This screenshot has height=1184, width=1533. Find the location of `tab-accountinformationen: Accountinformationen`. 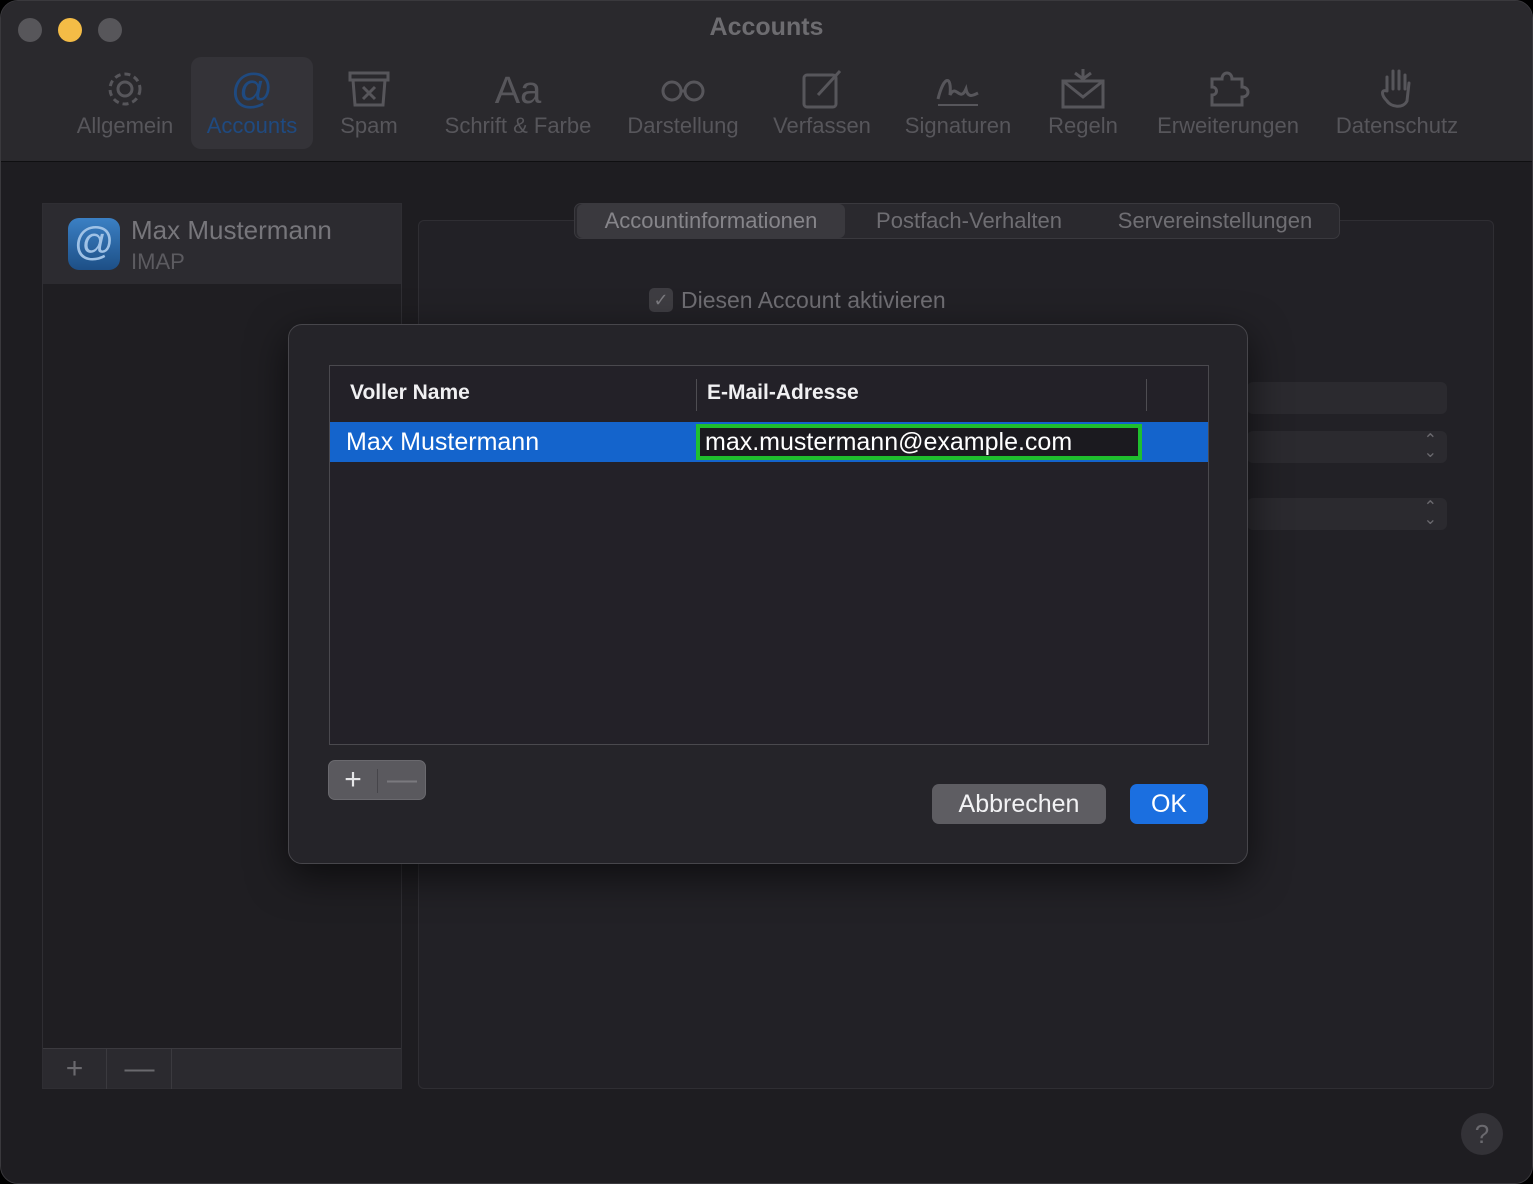

tab-accountinformationen: Accountinformationen is located at coordinates (711, 221).